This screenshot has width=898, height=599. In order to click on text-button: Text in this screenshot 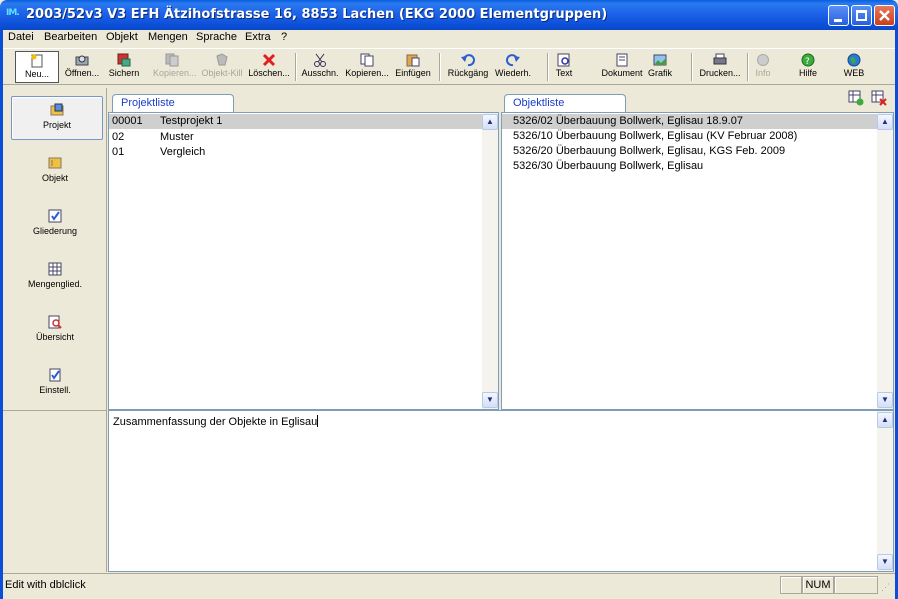, I will do `click(564, 67)`.